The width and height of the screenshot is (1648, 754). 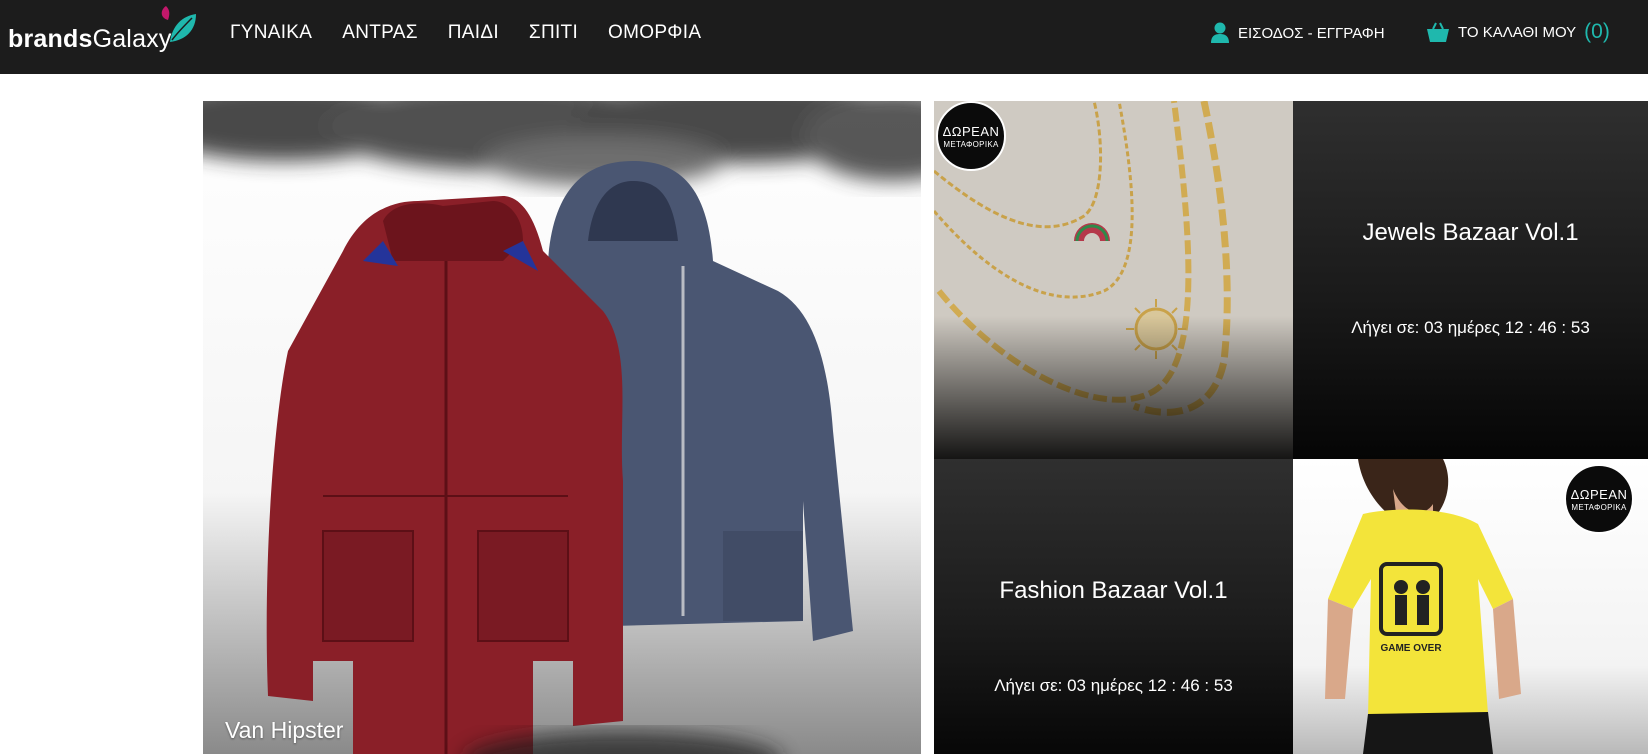 I want to click on logo-text: brandsGalaxy, so click(x=90, y=39).